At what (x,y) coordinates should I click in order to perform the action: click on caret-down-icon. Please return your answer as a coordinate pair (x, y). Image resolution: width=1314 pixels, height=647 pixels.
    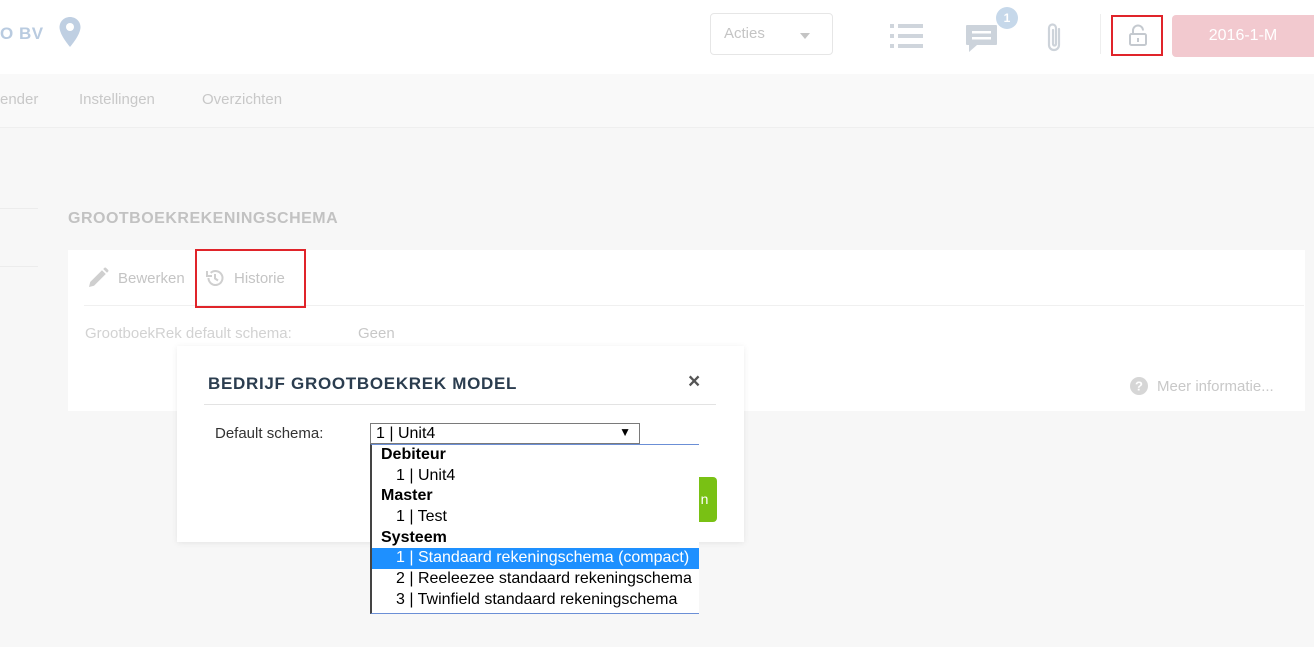
    Looking at the image, I should click on (805, 36).